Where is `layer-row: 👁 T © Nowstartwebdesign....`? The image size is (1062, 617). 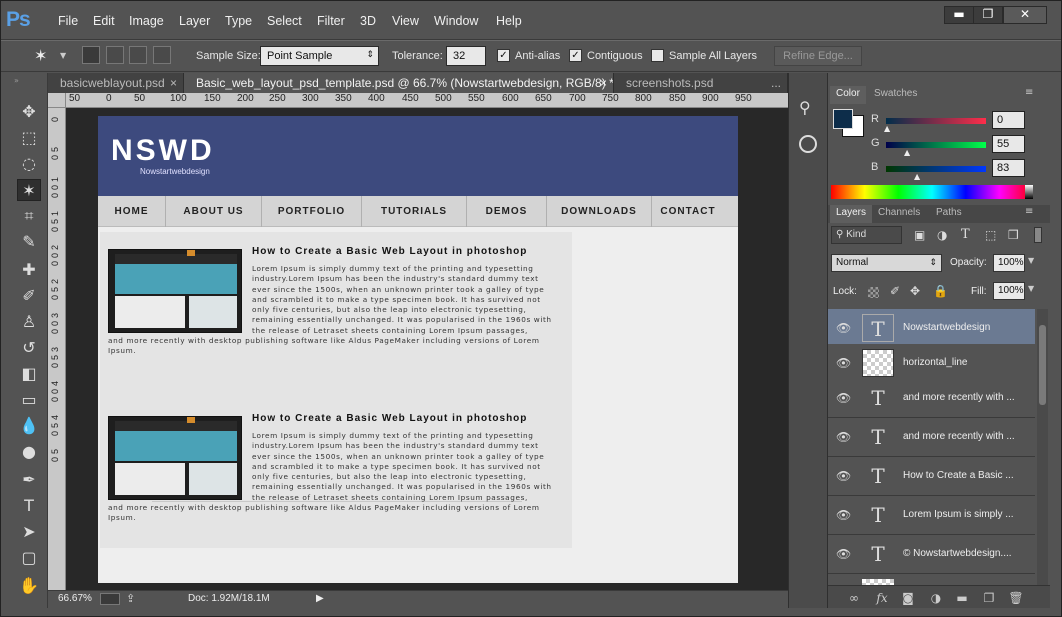
layer-row: 👁 T © Nowstartwebdesign.... is located at coordinates (931, 554).